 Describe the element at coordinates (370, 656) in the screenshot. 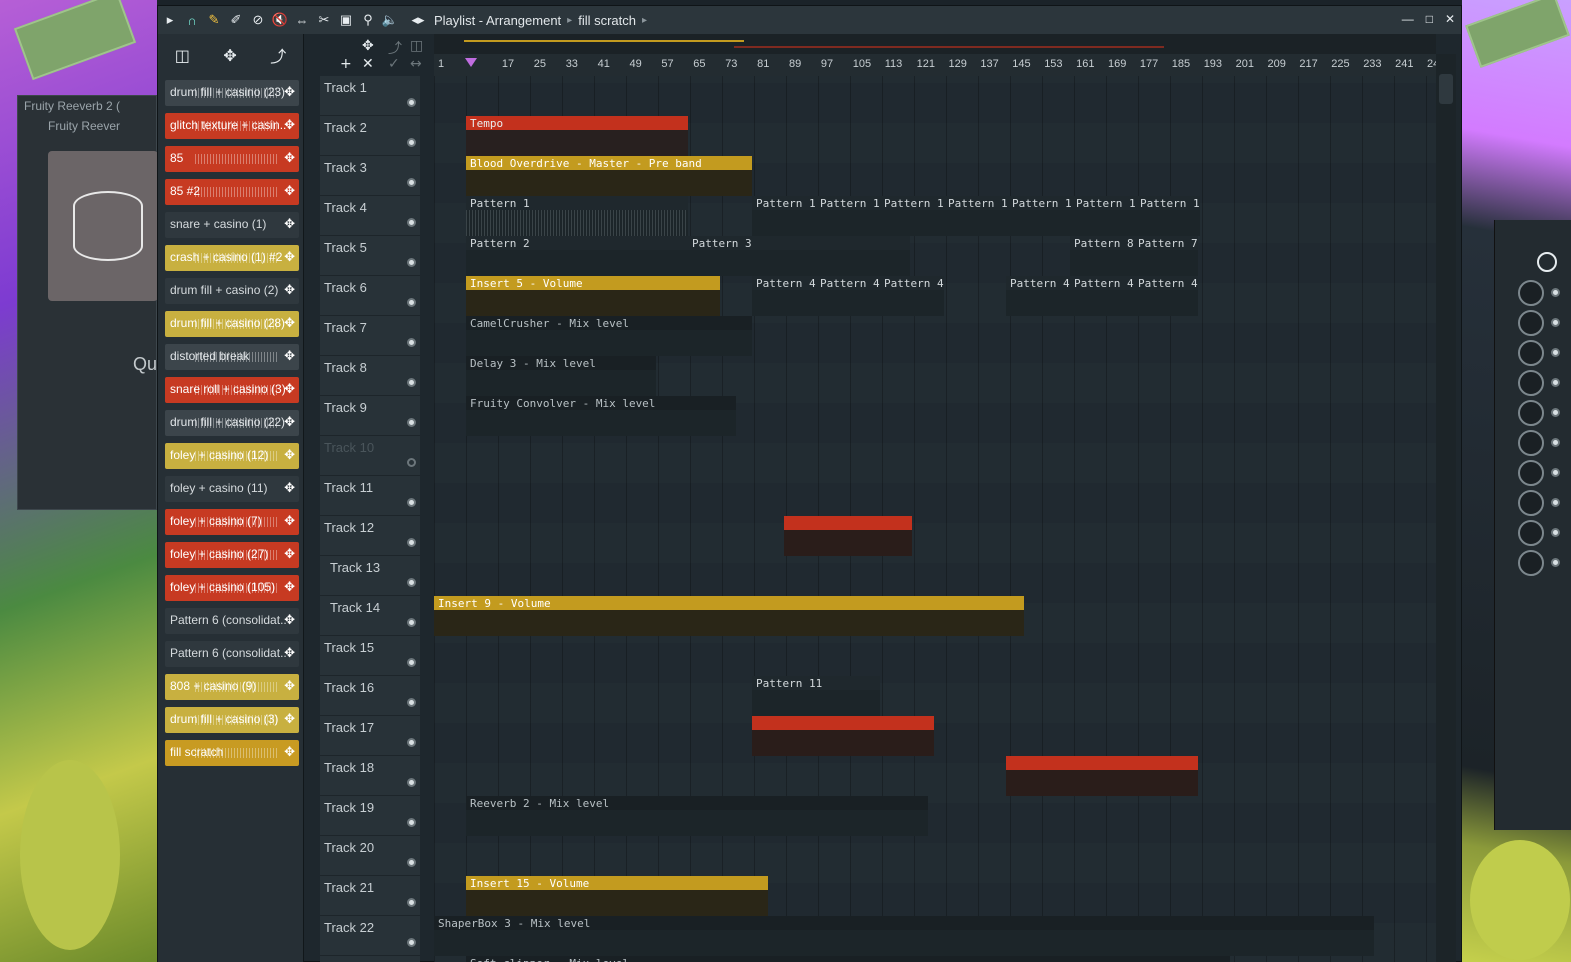

I see `track-header: Track 15` at that location.